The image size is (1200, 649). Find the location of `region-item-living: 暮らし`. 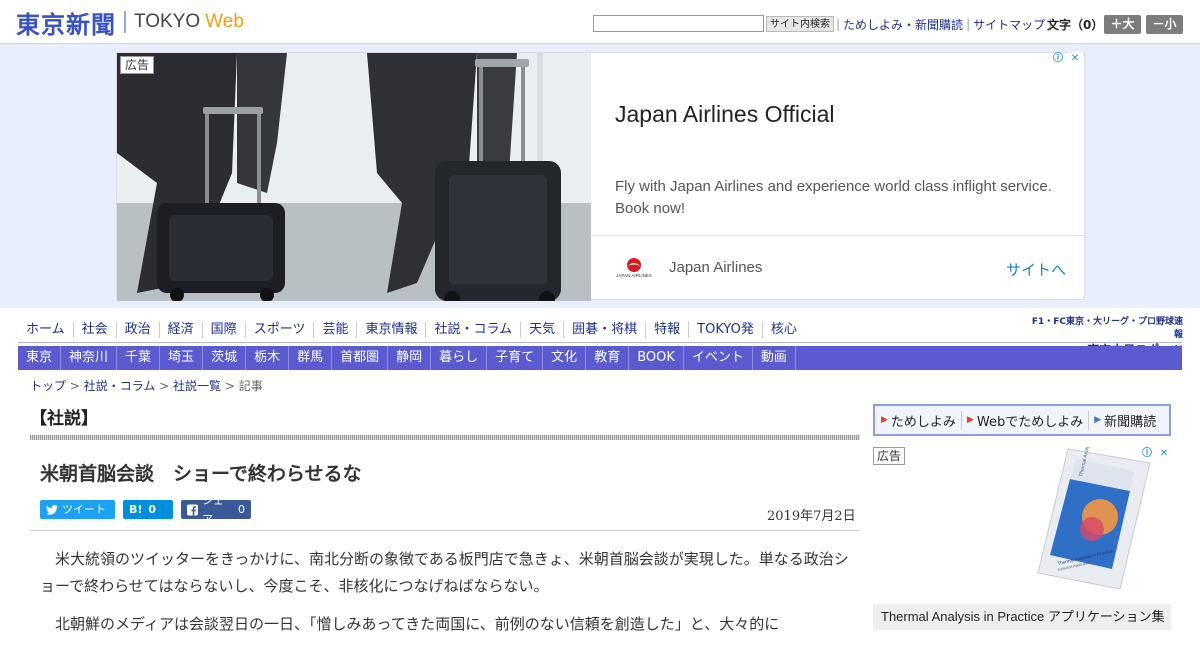

region-item-living: 暮らし is located at coordinates (459, 358).